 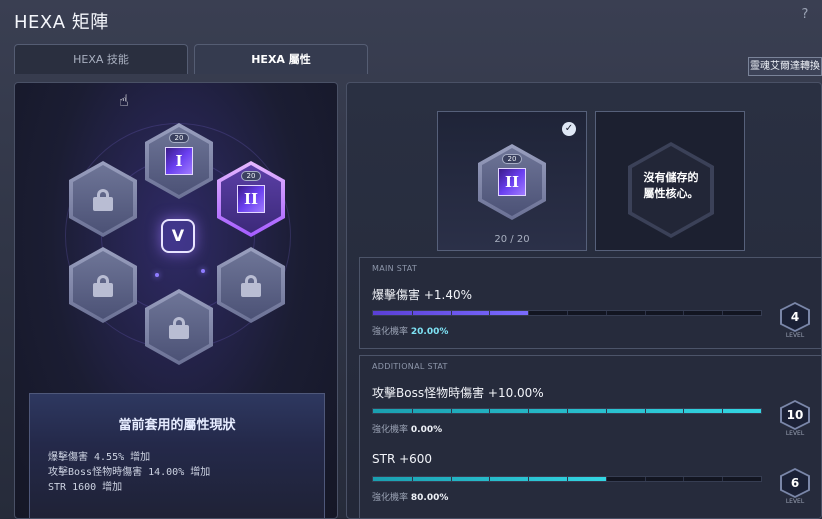 What do you see at coordinates (429, 332) in the screenshot?
I see `rate-value: 20.00%` at bounding box center [429, 332].